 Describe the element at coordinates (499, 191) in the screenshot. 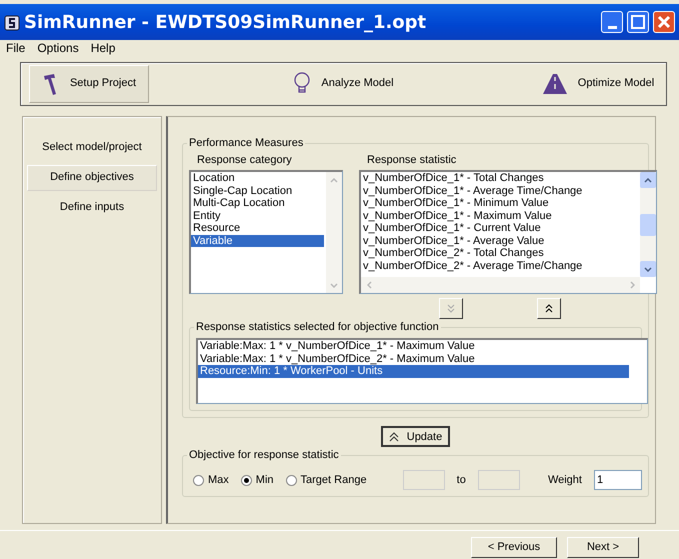

I see `list-item: v_NumberOfDice_1* - Average Time/Change` at that location.